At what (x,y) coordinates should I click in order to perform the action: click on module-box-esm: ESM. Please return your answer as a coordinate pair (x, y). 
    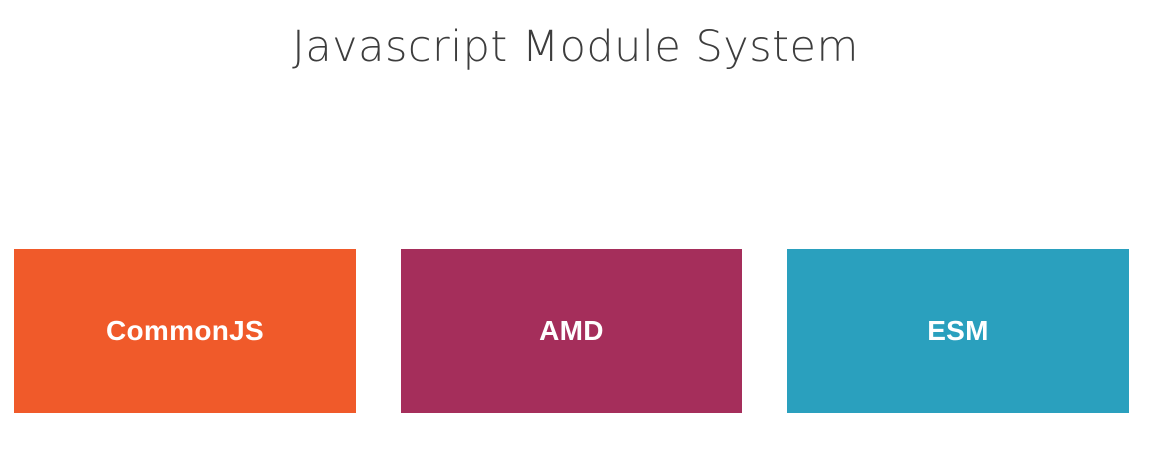
    Looking at the image, I should click on (958, 331).